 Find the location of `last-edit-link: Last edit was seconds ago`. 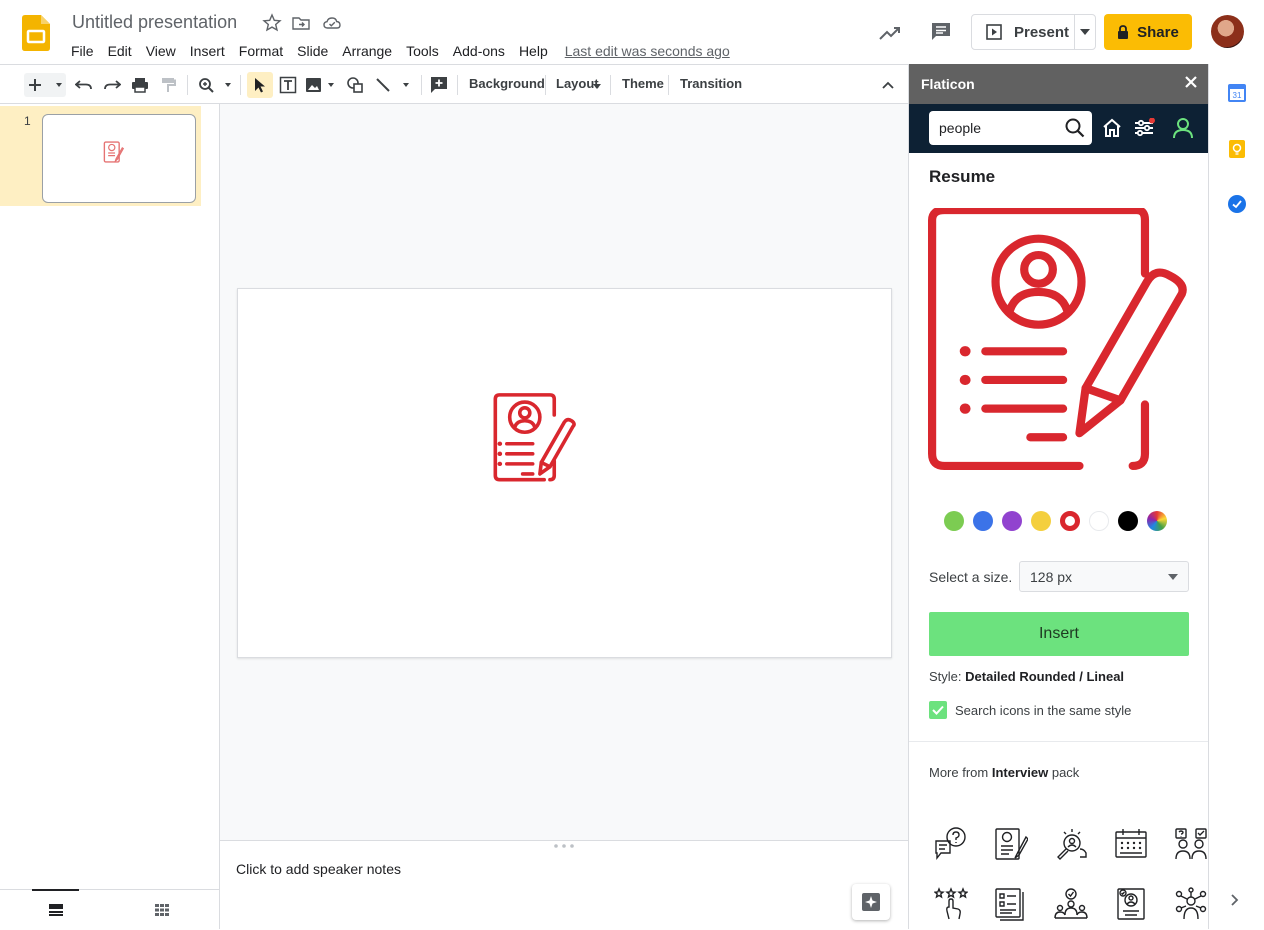

last-edit-link: Last edit was seconds ago is located at coordinates (647, 51).